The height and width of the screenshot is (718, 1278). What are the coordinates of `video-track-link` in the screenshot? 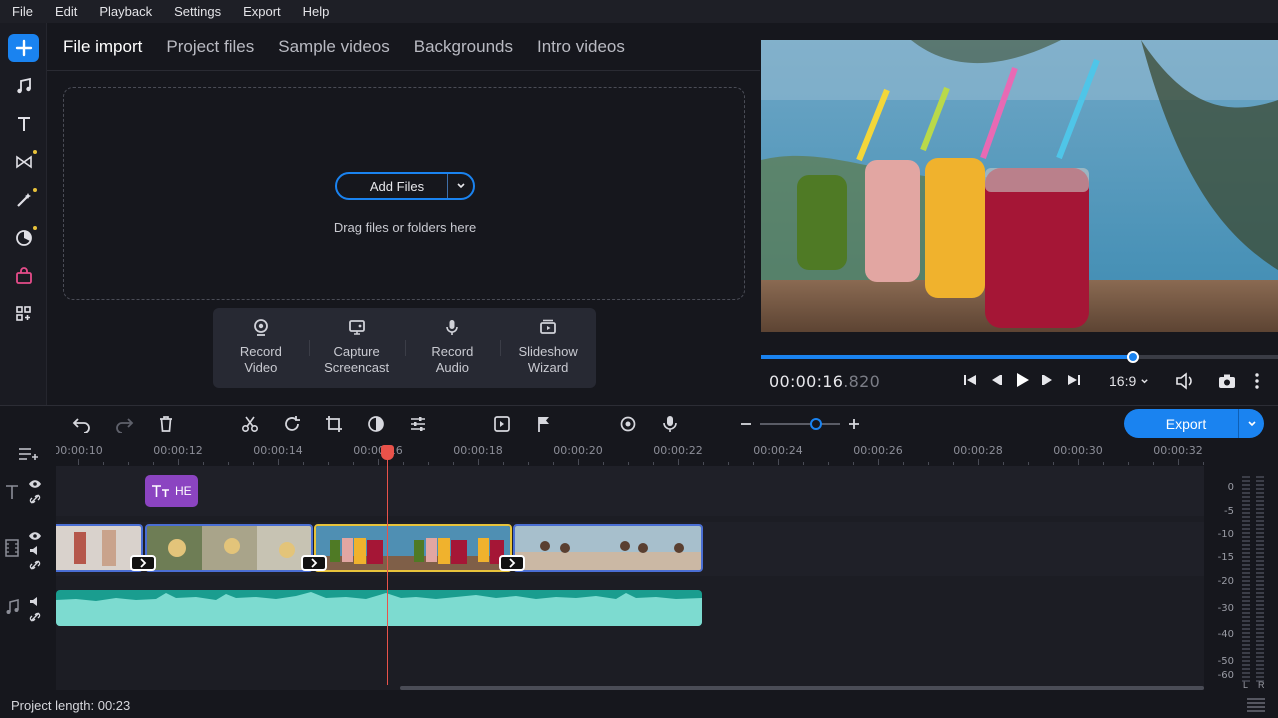 It's located at (35, 567).